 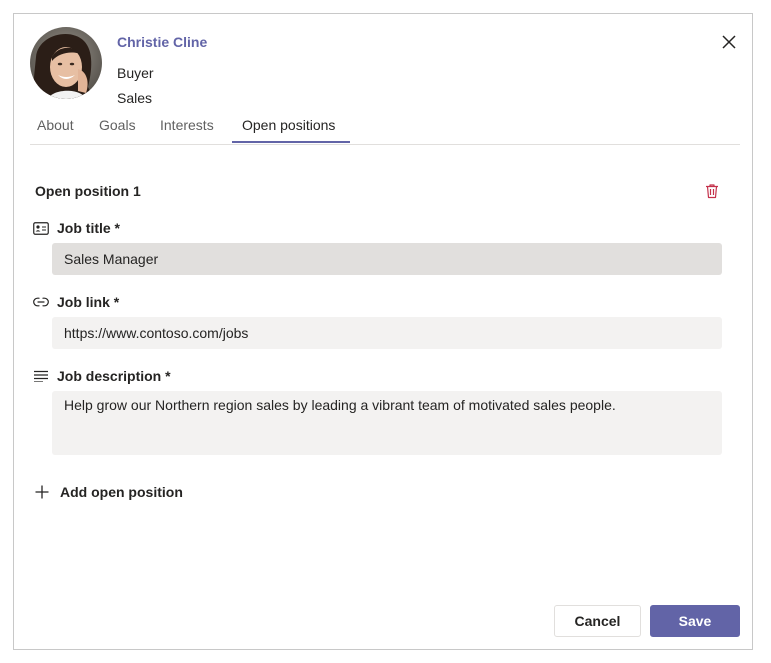 What do you see at coordinates (187, 126) in the screenshot?
I see `tab-interests: Interests` at bounding box center [187, 126].